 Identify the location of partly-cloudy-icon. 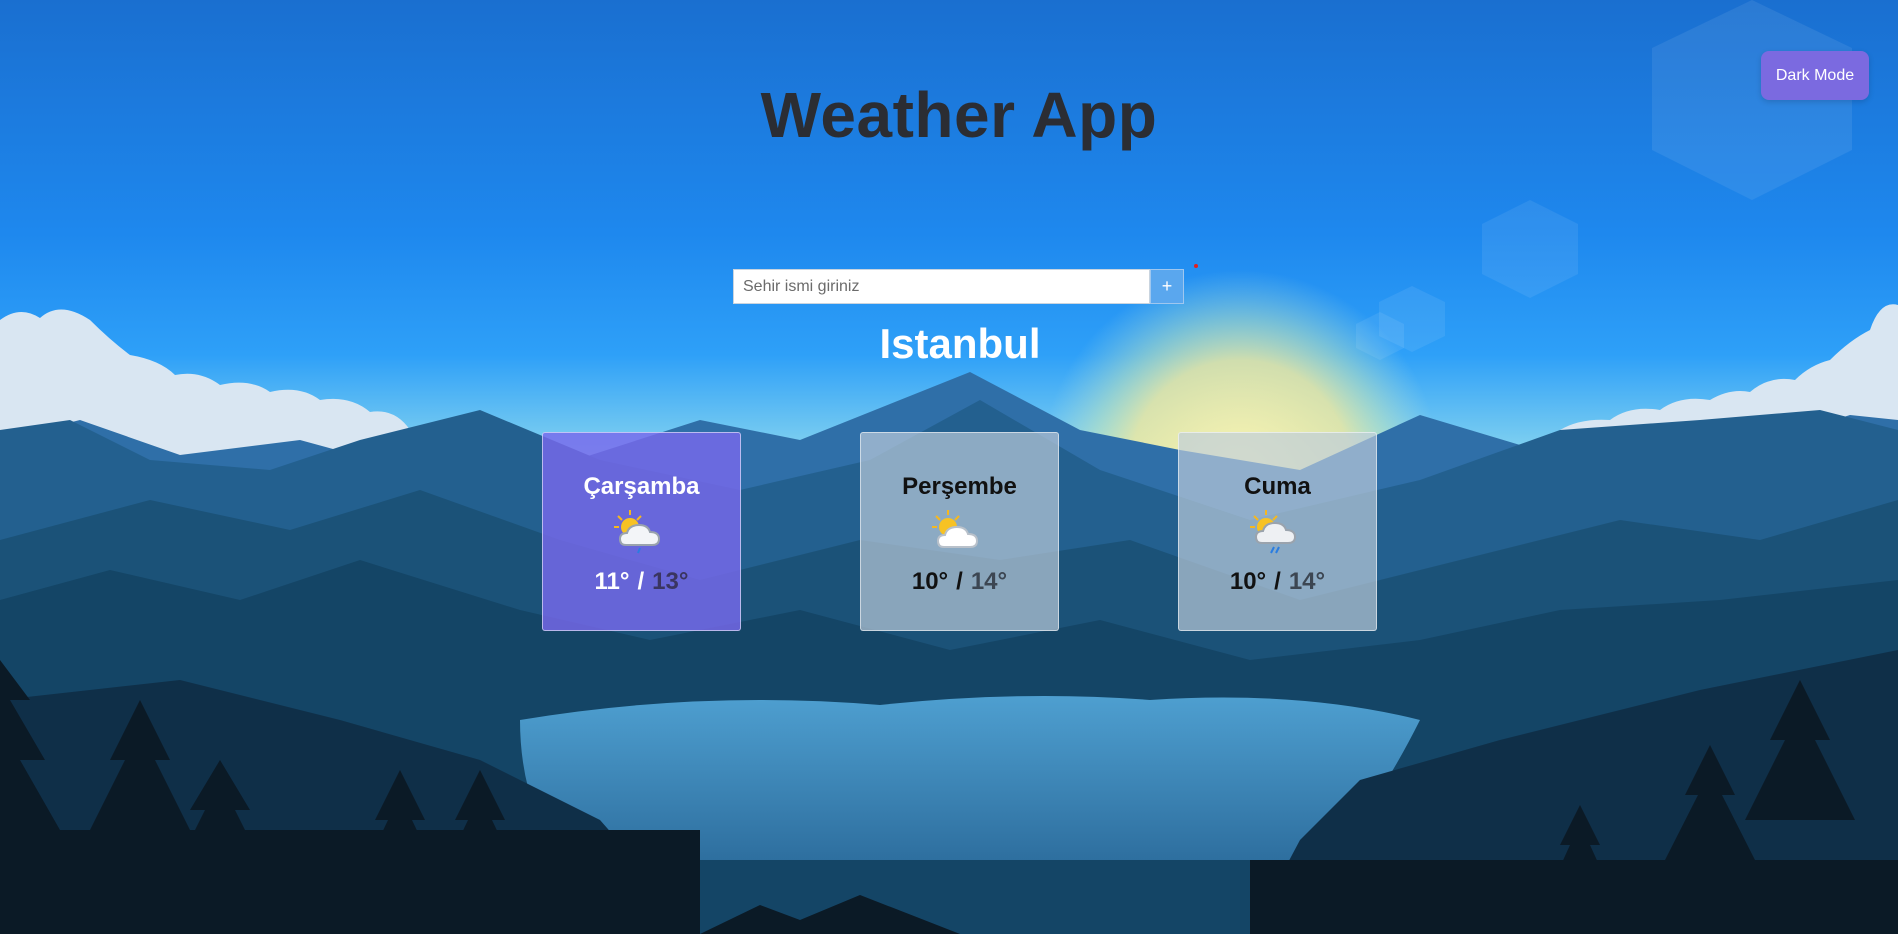
(954, 529).